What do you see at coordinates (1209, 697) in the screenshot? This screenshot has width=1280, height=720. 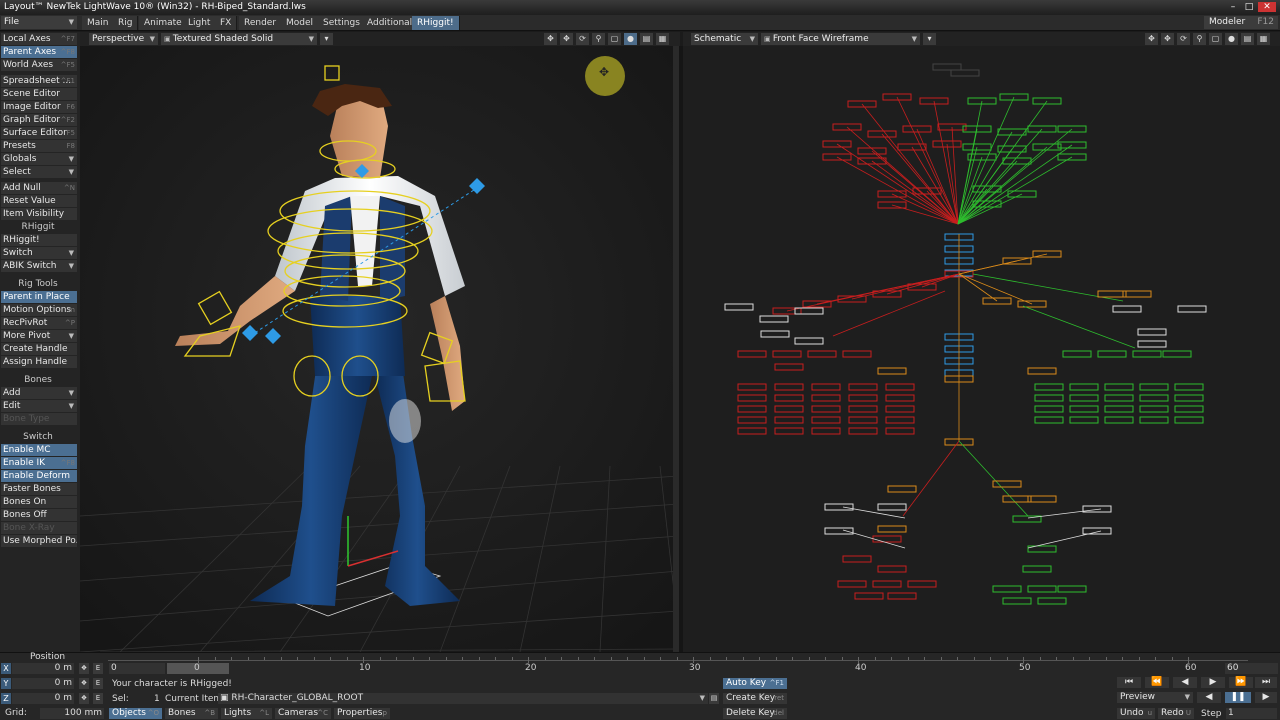 I see `play-reverse-icon: ◀` at bounding box center [1209, 697].